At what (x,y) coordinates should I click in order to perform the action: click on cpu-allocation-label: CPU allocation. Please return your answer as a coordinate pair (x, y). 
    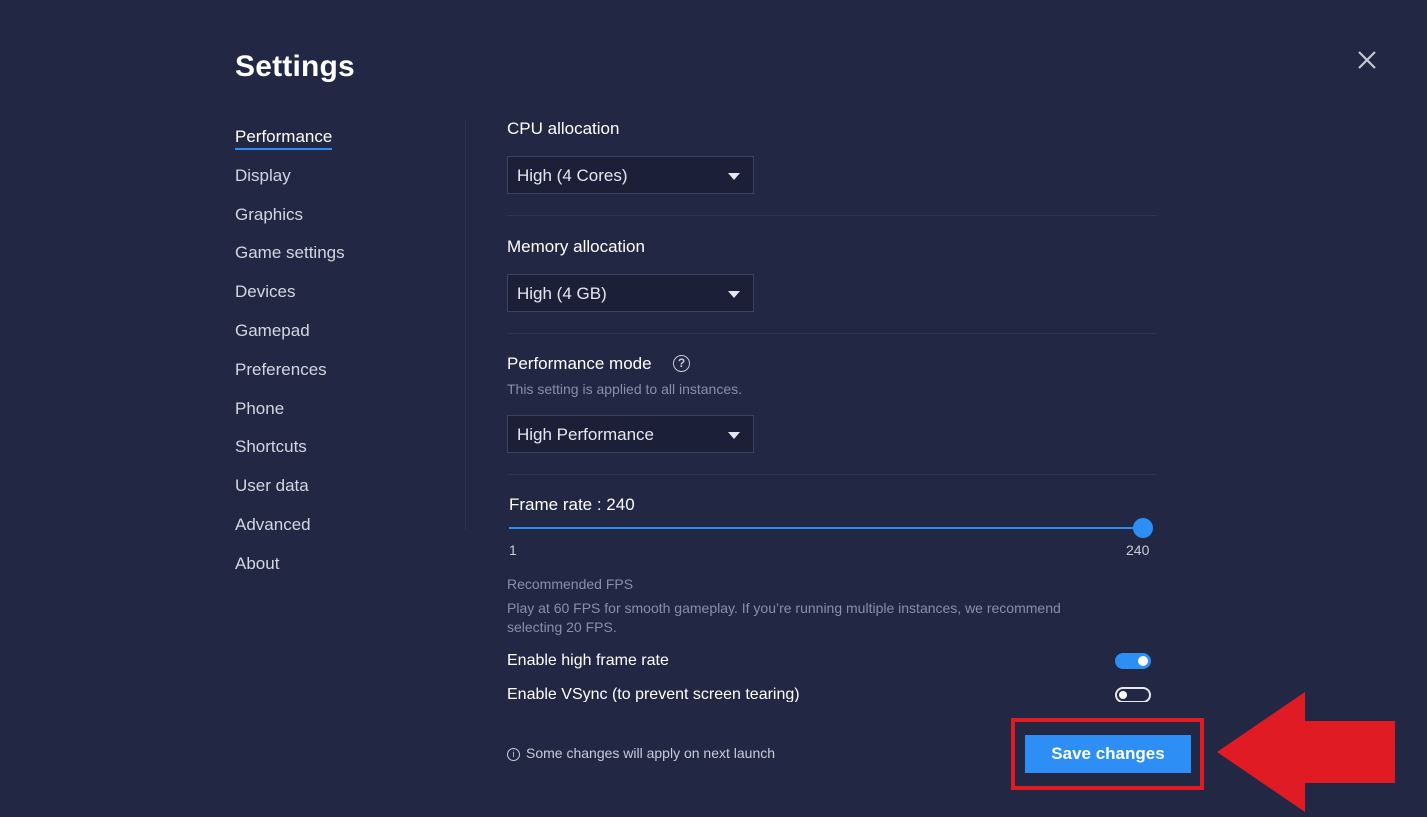
    Looking at the image, I should click on (563, 128).